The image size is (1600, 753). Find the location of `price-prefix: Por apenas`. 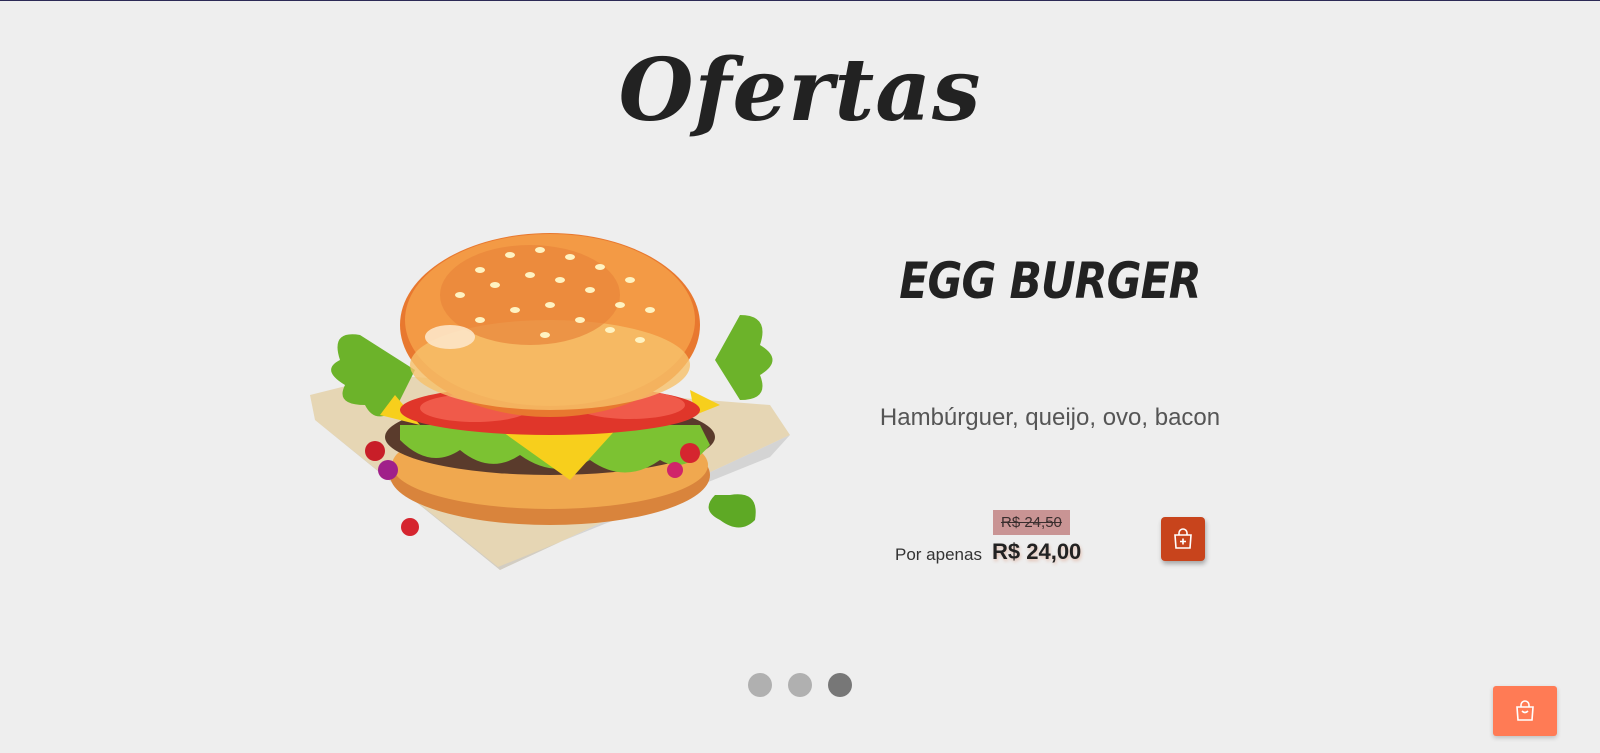

price-prefix: Por apenas is located at coordinates (938, 554).